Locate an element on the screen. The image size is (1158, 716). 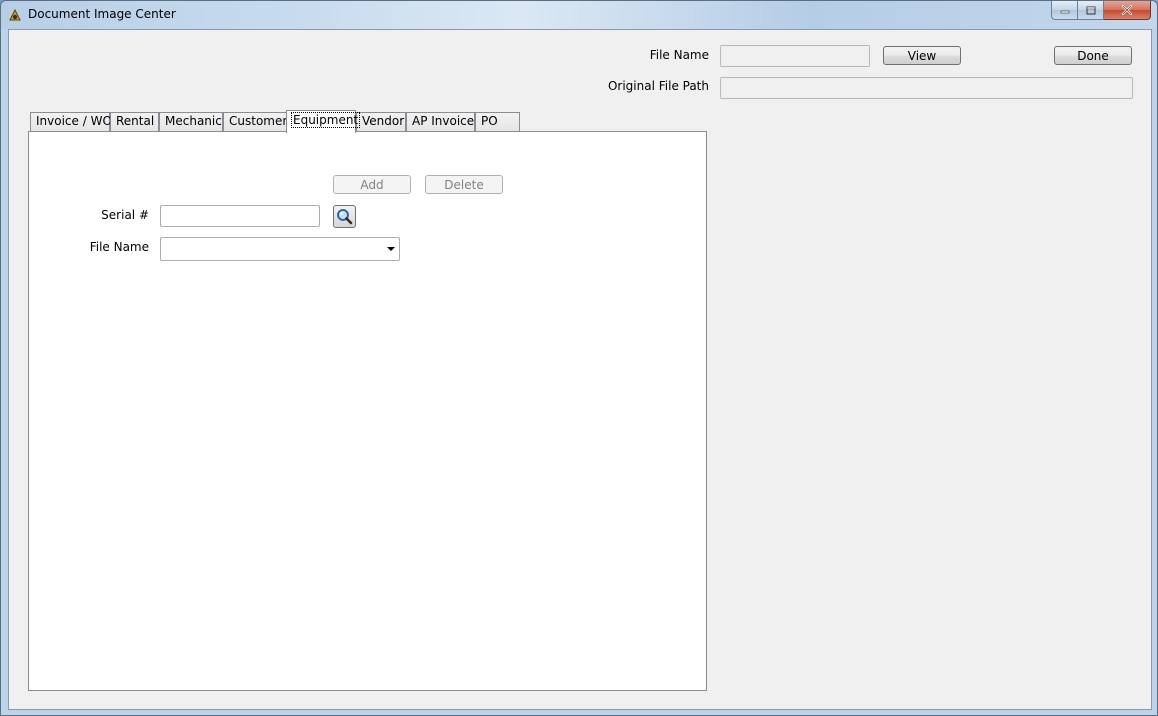
close-icon is located at coordinates (1127, 10).